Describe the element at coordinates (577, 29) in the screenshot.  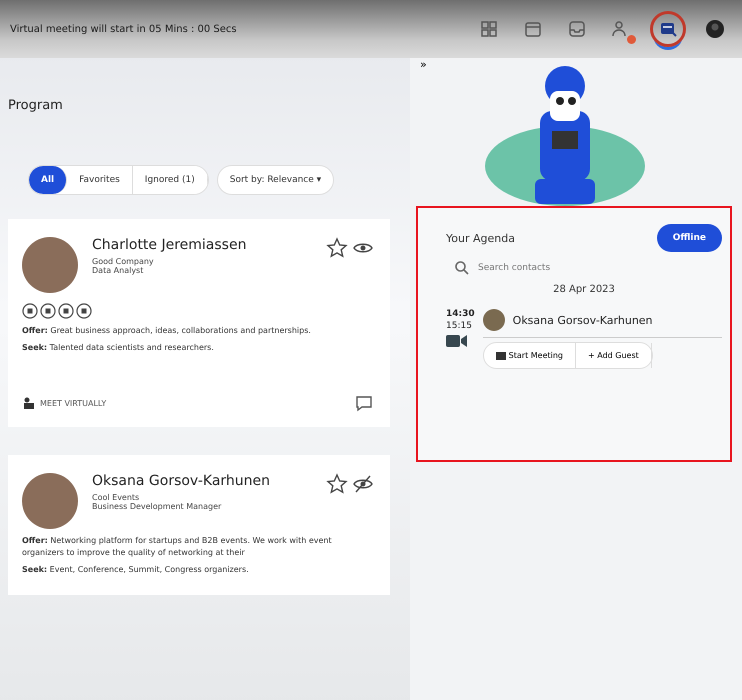
I see `inbox-icon` at that location.